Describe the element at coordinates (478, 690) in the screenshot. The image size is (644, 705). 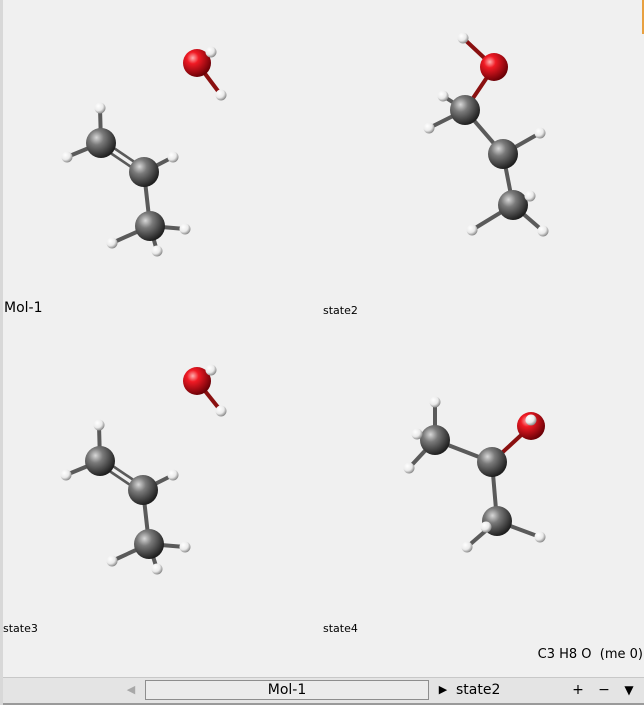
I see `state-selector: state2` at that location.